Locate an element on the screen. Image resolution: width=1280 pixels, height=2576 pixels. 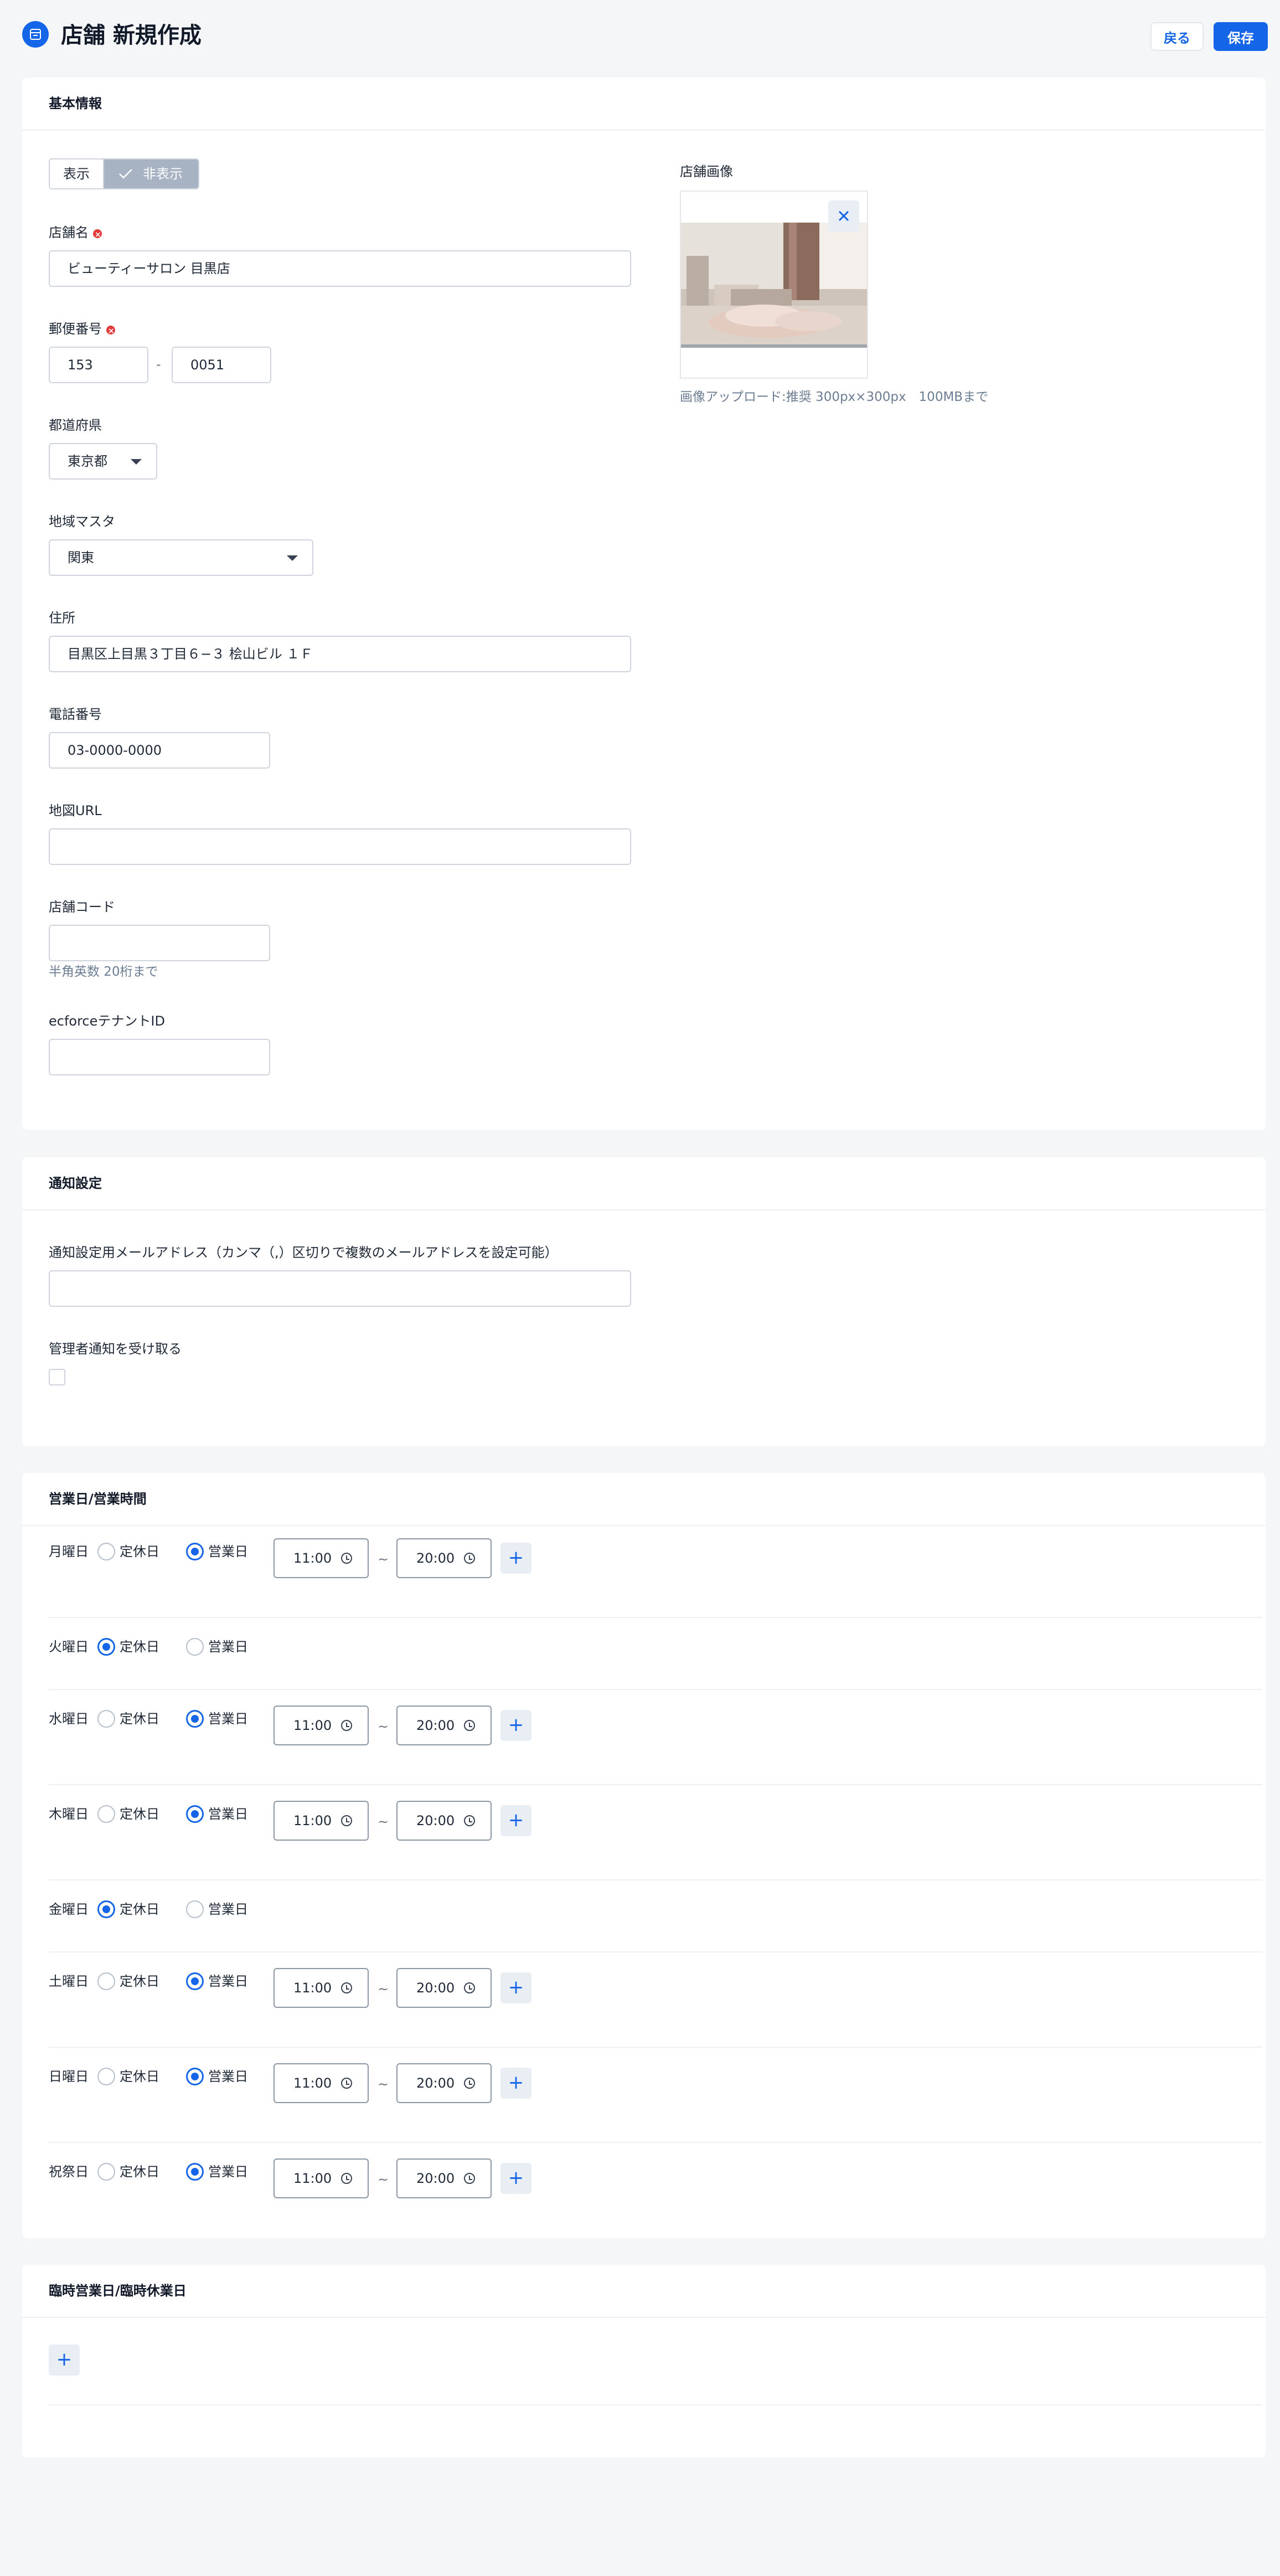
postal-code-first-input: 153 is located at coordinates (98, 365).